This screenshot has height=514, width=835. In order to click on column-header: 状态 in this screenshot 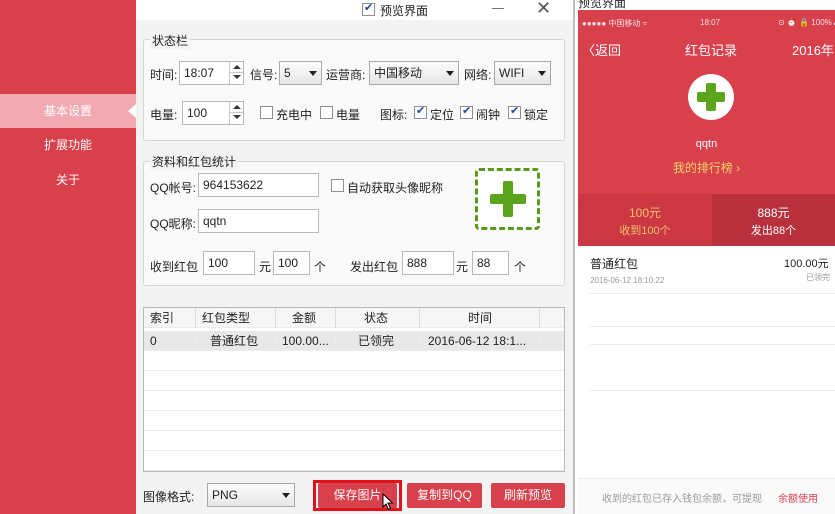, I will do `click(378, 318)`.